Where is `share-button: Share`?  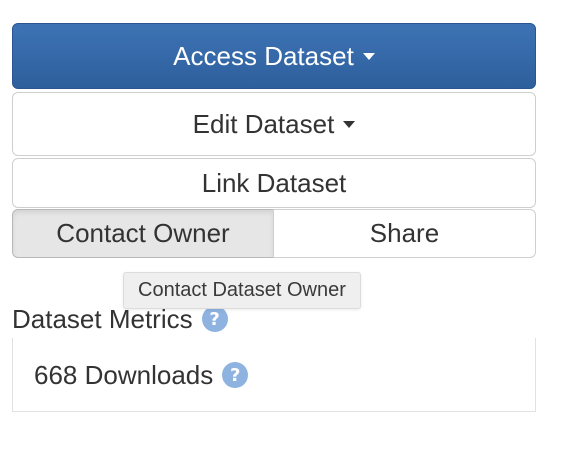 share-button: Share is located at coordinates (404, 233).